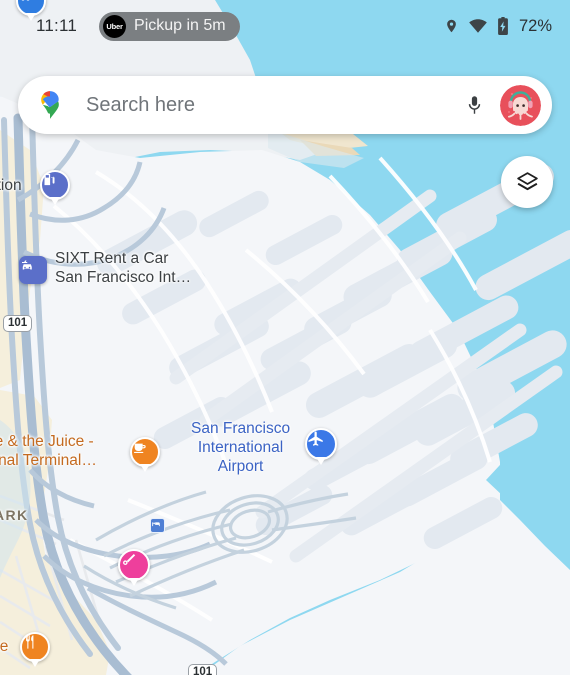 The width and height of the screenshot is (570, 675). Describe the element at coordinates (47, 441) in the screenshot. I see `joe-label-line-0: oe & the Juice -` at that location.